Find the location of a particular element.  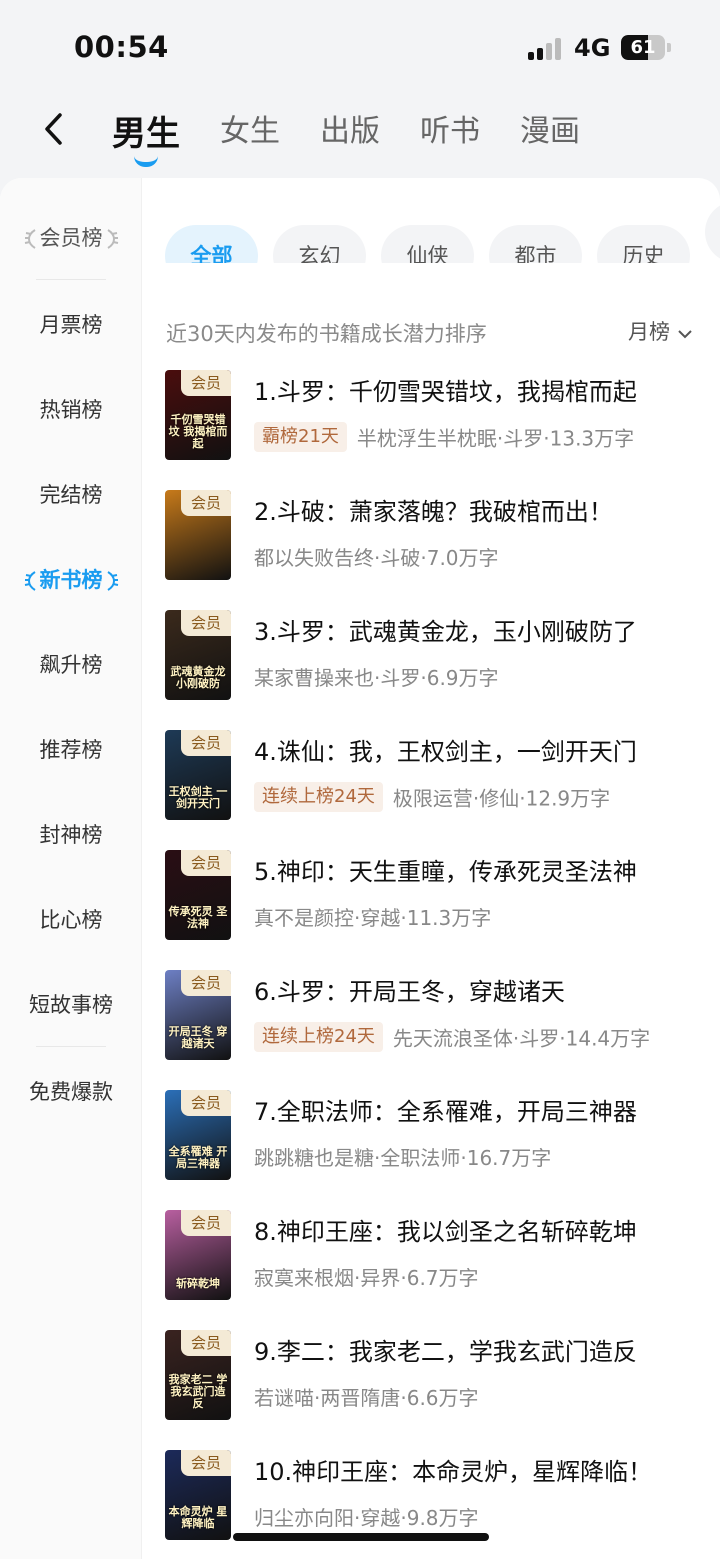

cover-title-art: 全系罹难 开局三神器 is located at coordinates (198, 1157).